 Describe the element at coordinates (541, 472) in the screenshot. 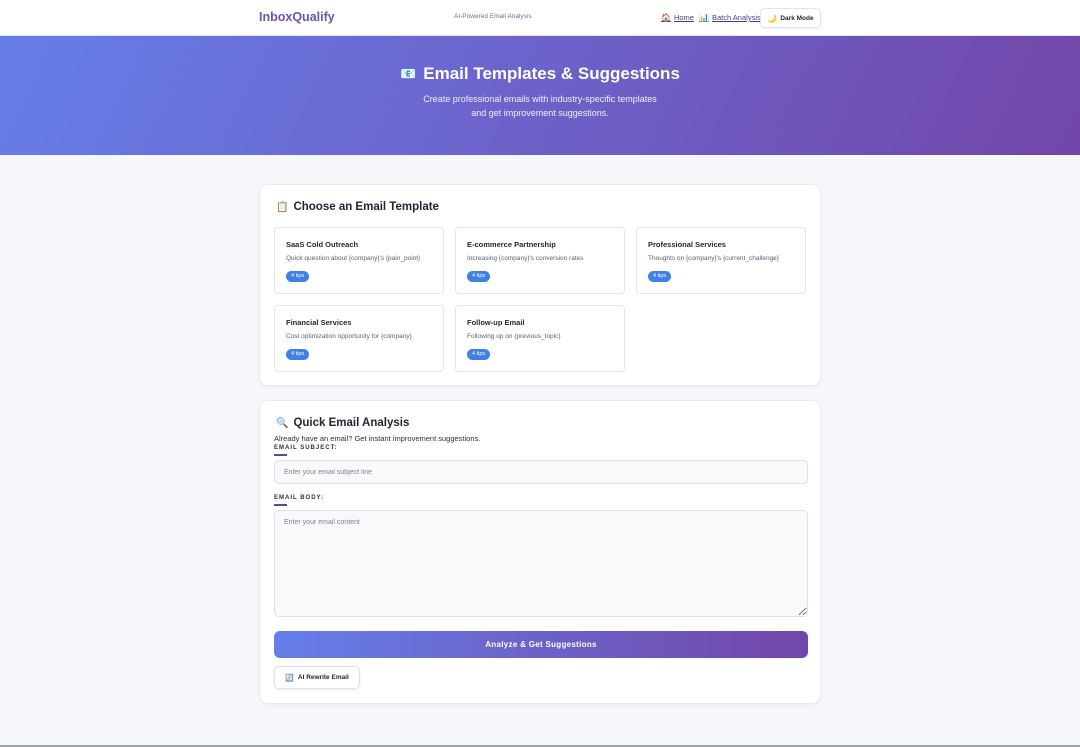

I see `email-subject-input` at that location.